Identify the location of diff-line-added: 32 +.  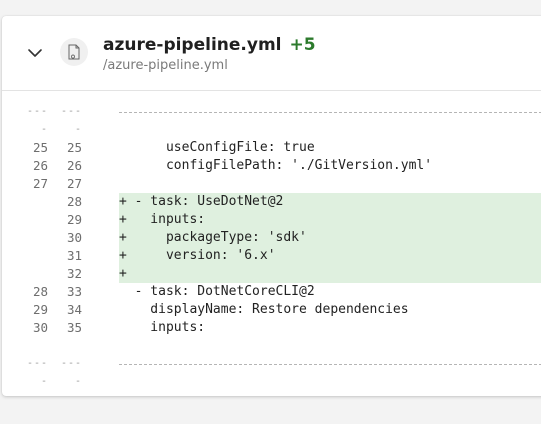
(271, 274).